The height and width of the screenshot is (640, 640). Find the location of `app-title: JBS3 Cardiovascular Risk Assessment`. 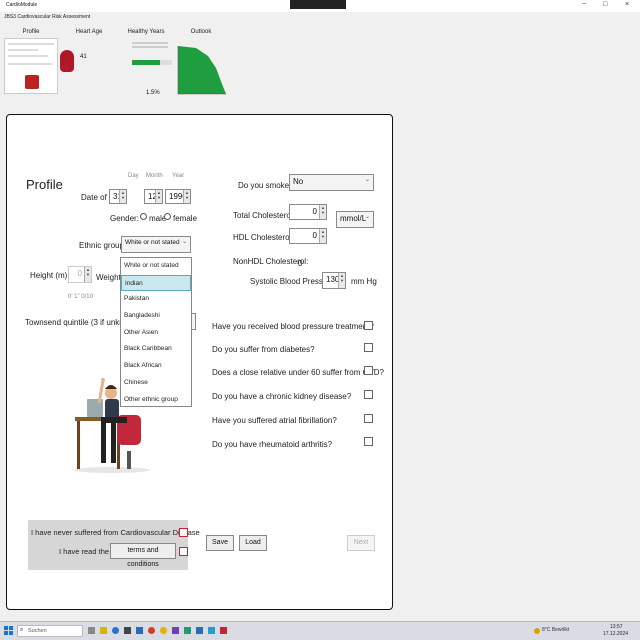

app-title: JBS3 Cardiovascular Risk Assessment is located at coordinates (47, 17).